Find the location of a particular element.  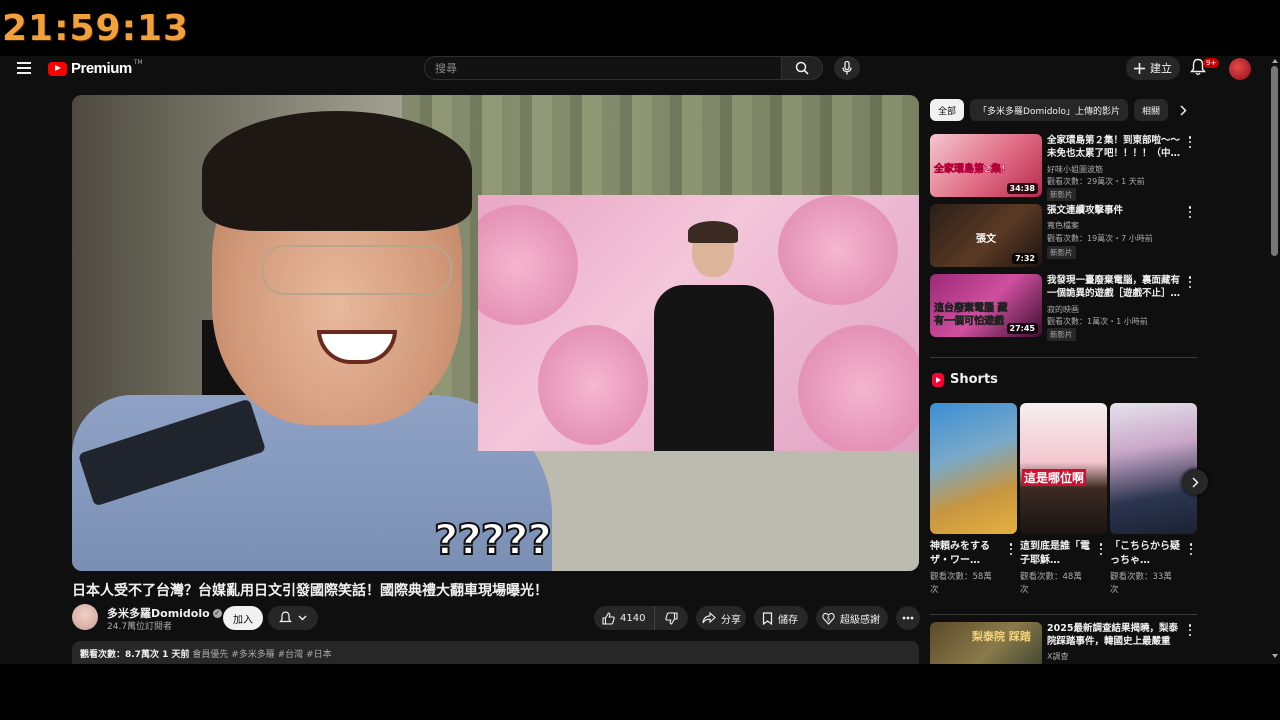

like-button: 4140 is located at coordinates (624, 618).